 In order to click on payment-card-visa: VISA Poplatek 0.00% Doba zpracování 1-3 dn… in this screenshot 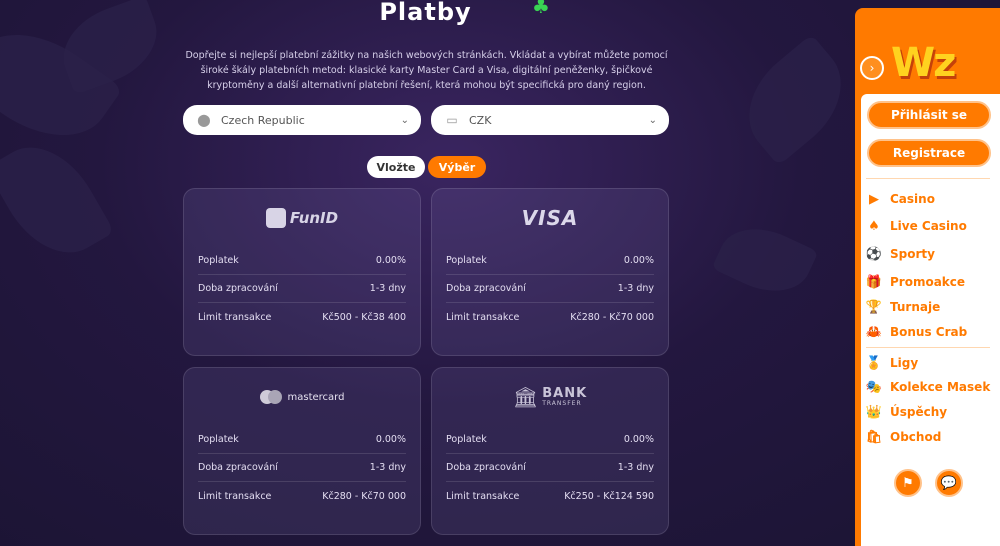, I will do `click(550, 272)`.